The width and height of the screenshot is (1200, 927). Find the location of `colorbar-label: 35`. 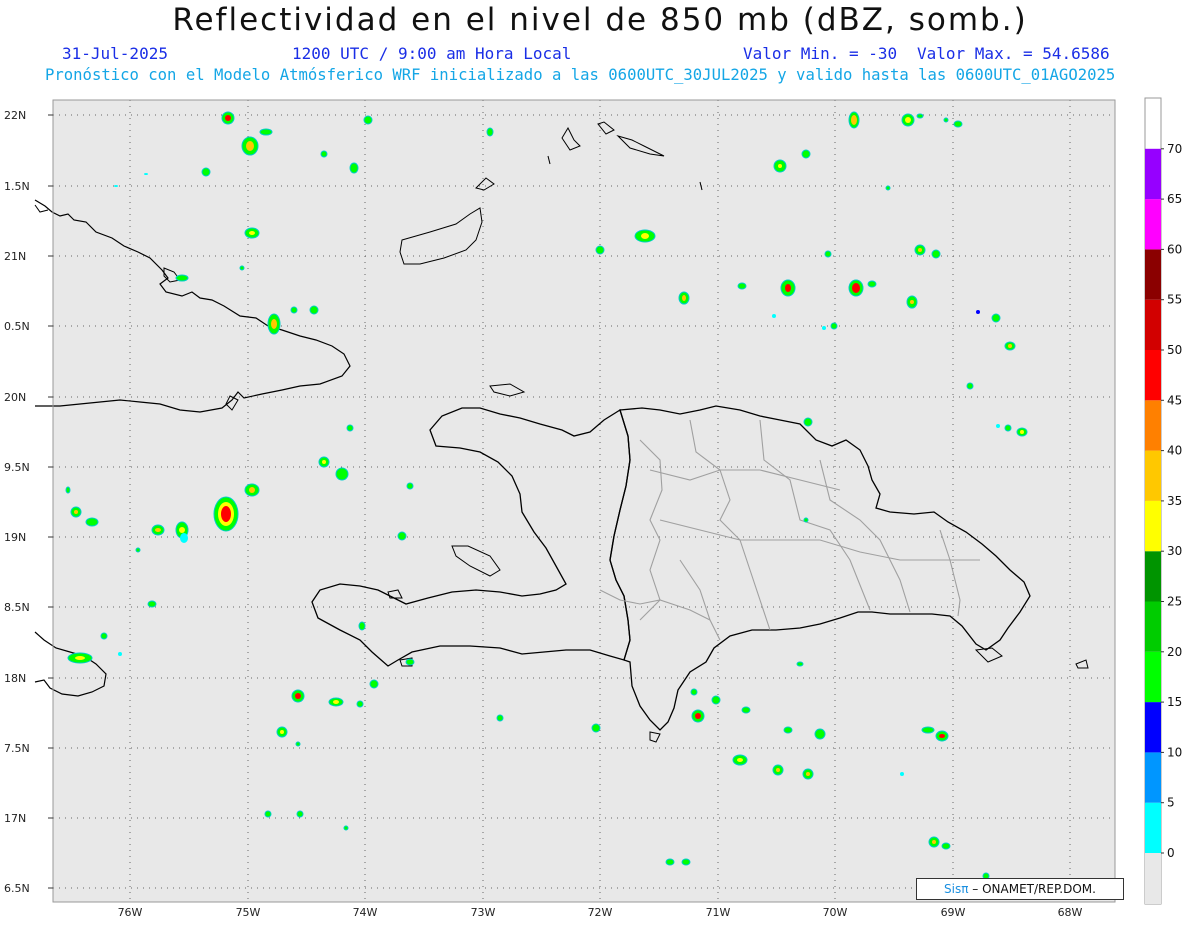

colorbar-label: 35 is located at coordinates (1174, 501).